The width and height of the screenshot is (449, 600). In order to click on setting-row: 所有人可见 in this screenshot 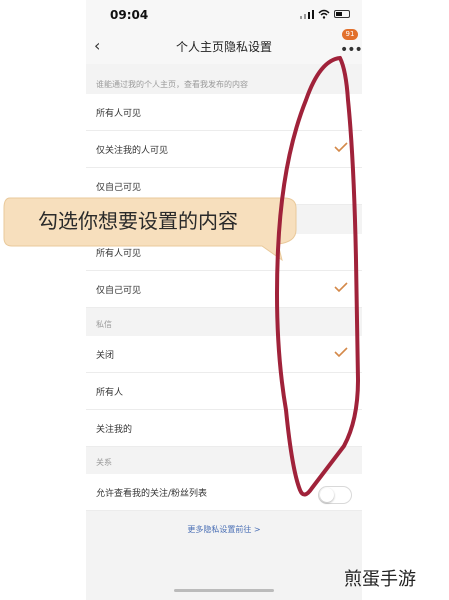, I will do `click(224, 112)`.